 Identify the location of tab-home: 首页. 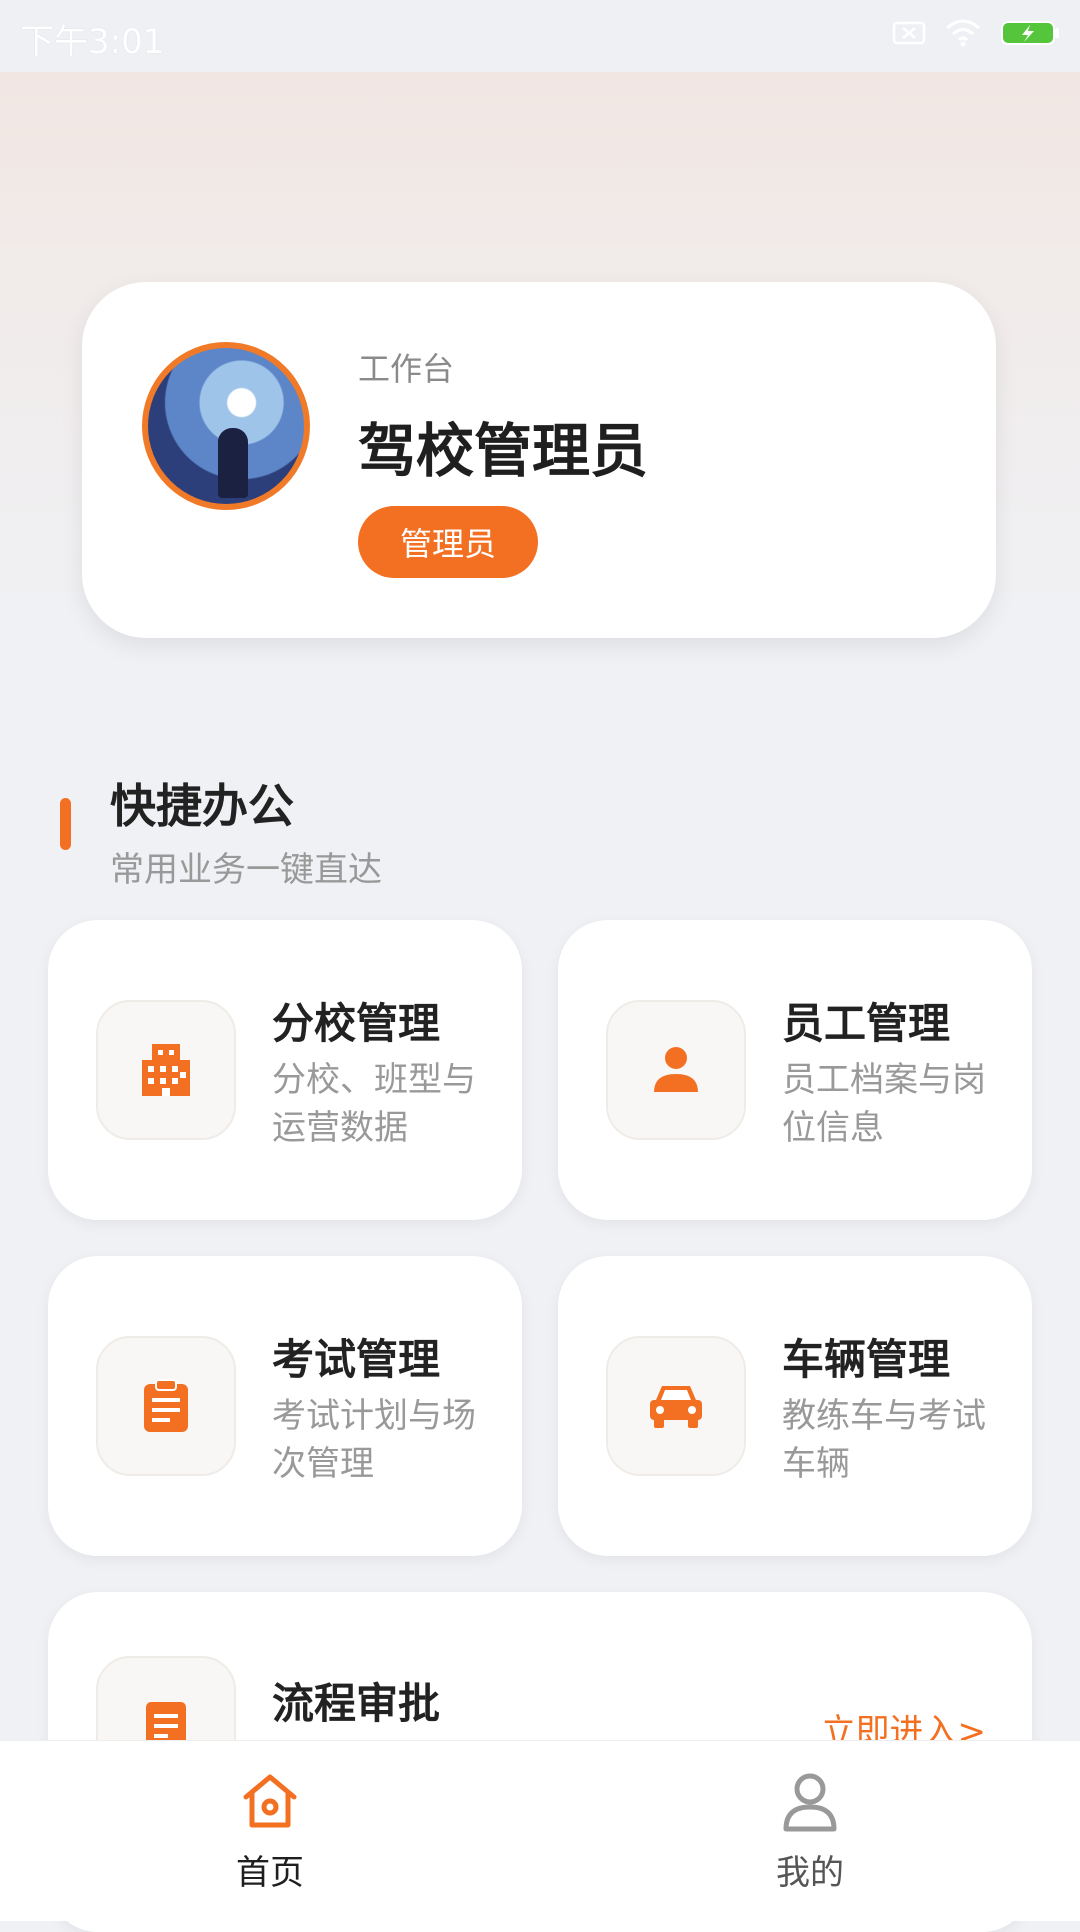
(270, 1831).